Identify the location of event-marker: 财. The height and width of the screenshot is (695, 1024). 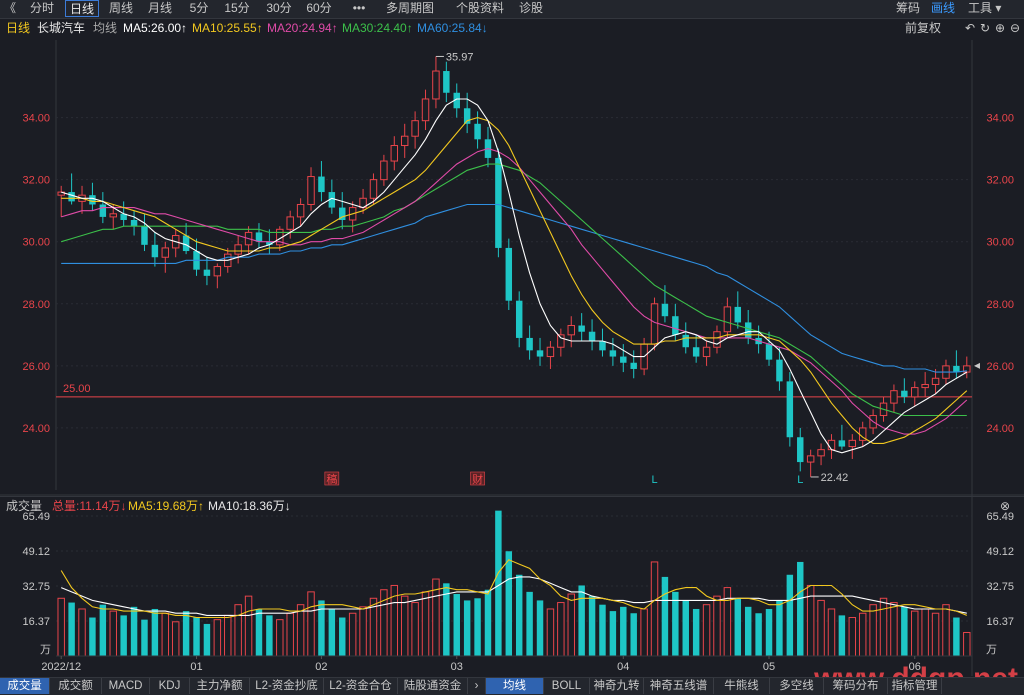
(477, 479).